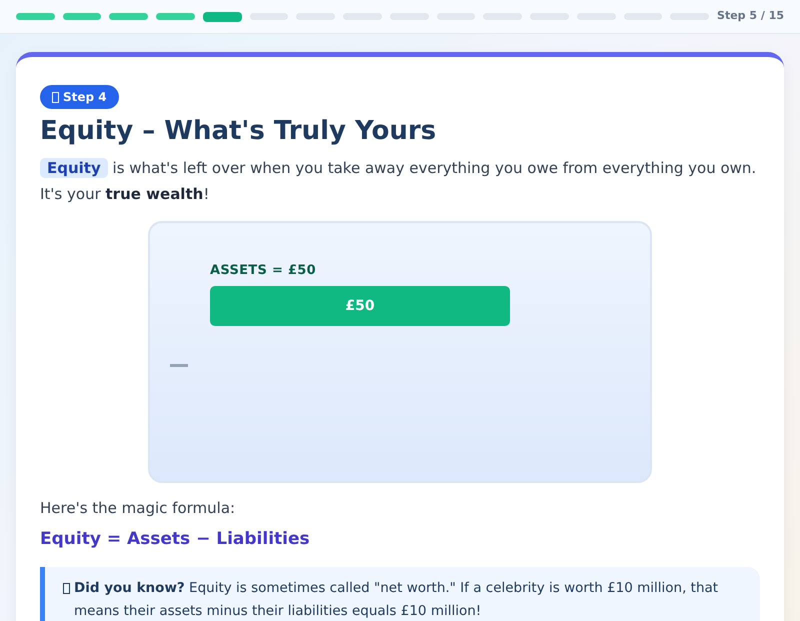  What do you see at coordinates (179, 366) in the screenshot?
I see `minus-icon` at bounding box center [179, 366].